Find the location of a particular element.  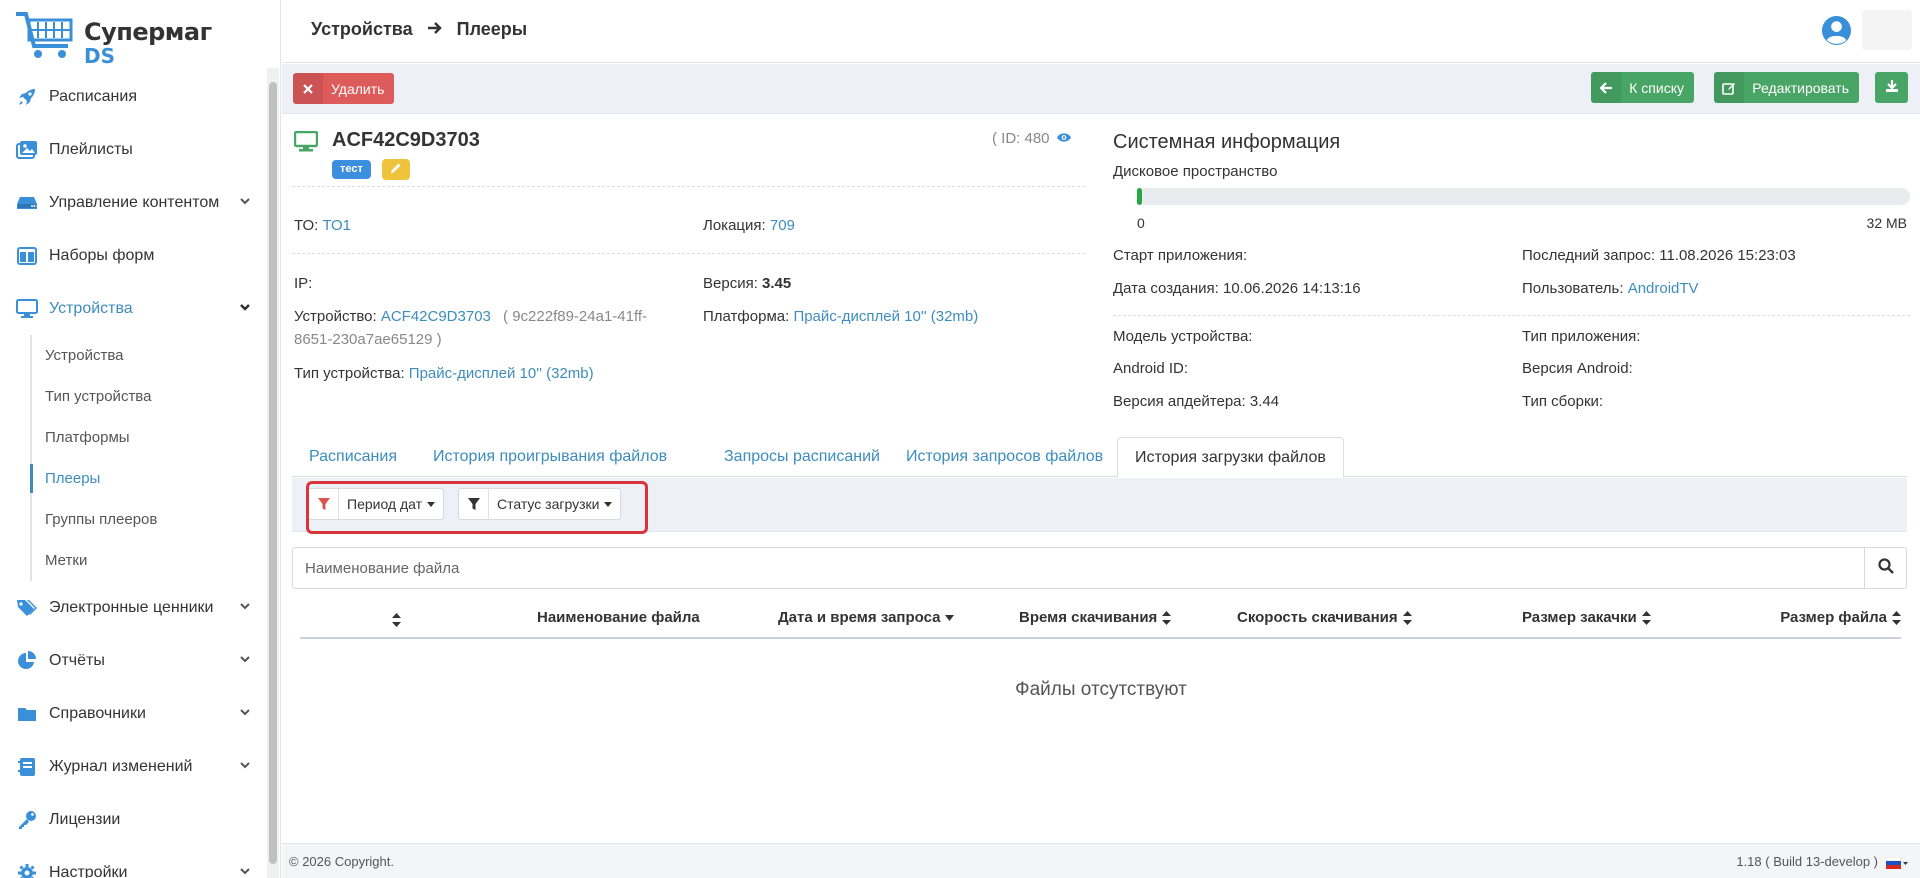

arrow-right-icon is located at coordinates (435, 29).